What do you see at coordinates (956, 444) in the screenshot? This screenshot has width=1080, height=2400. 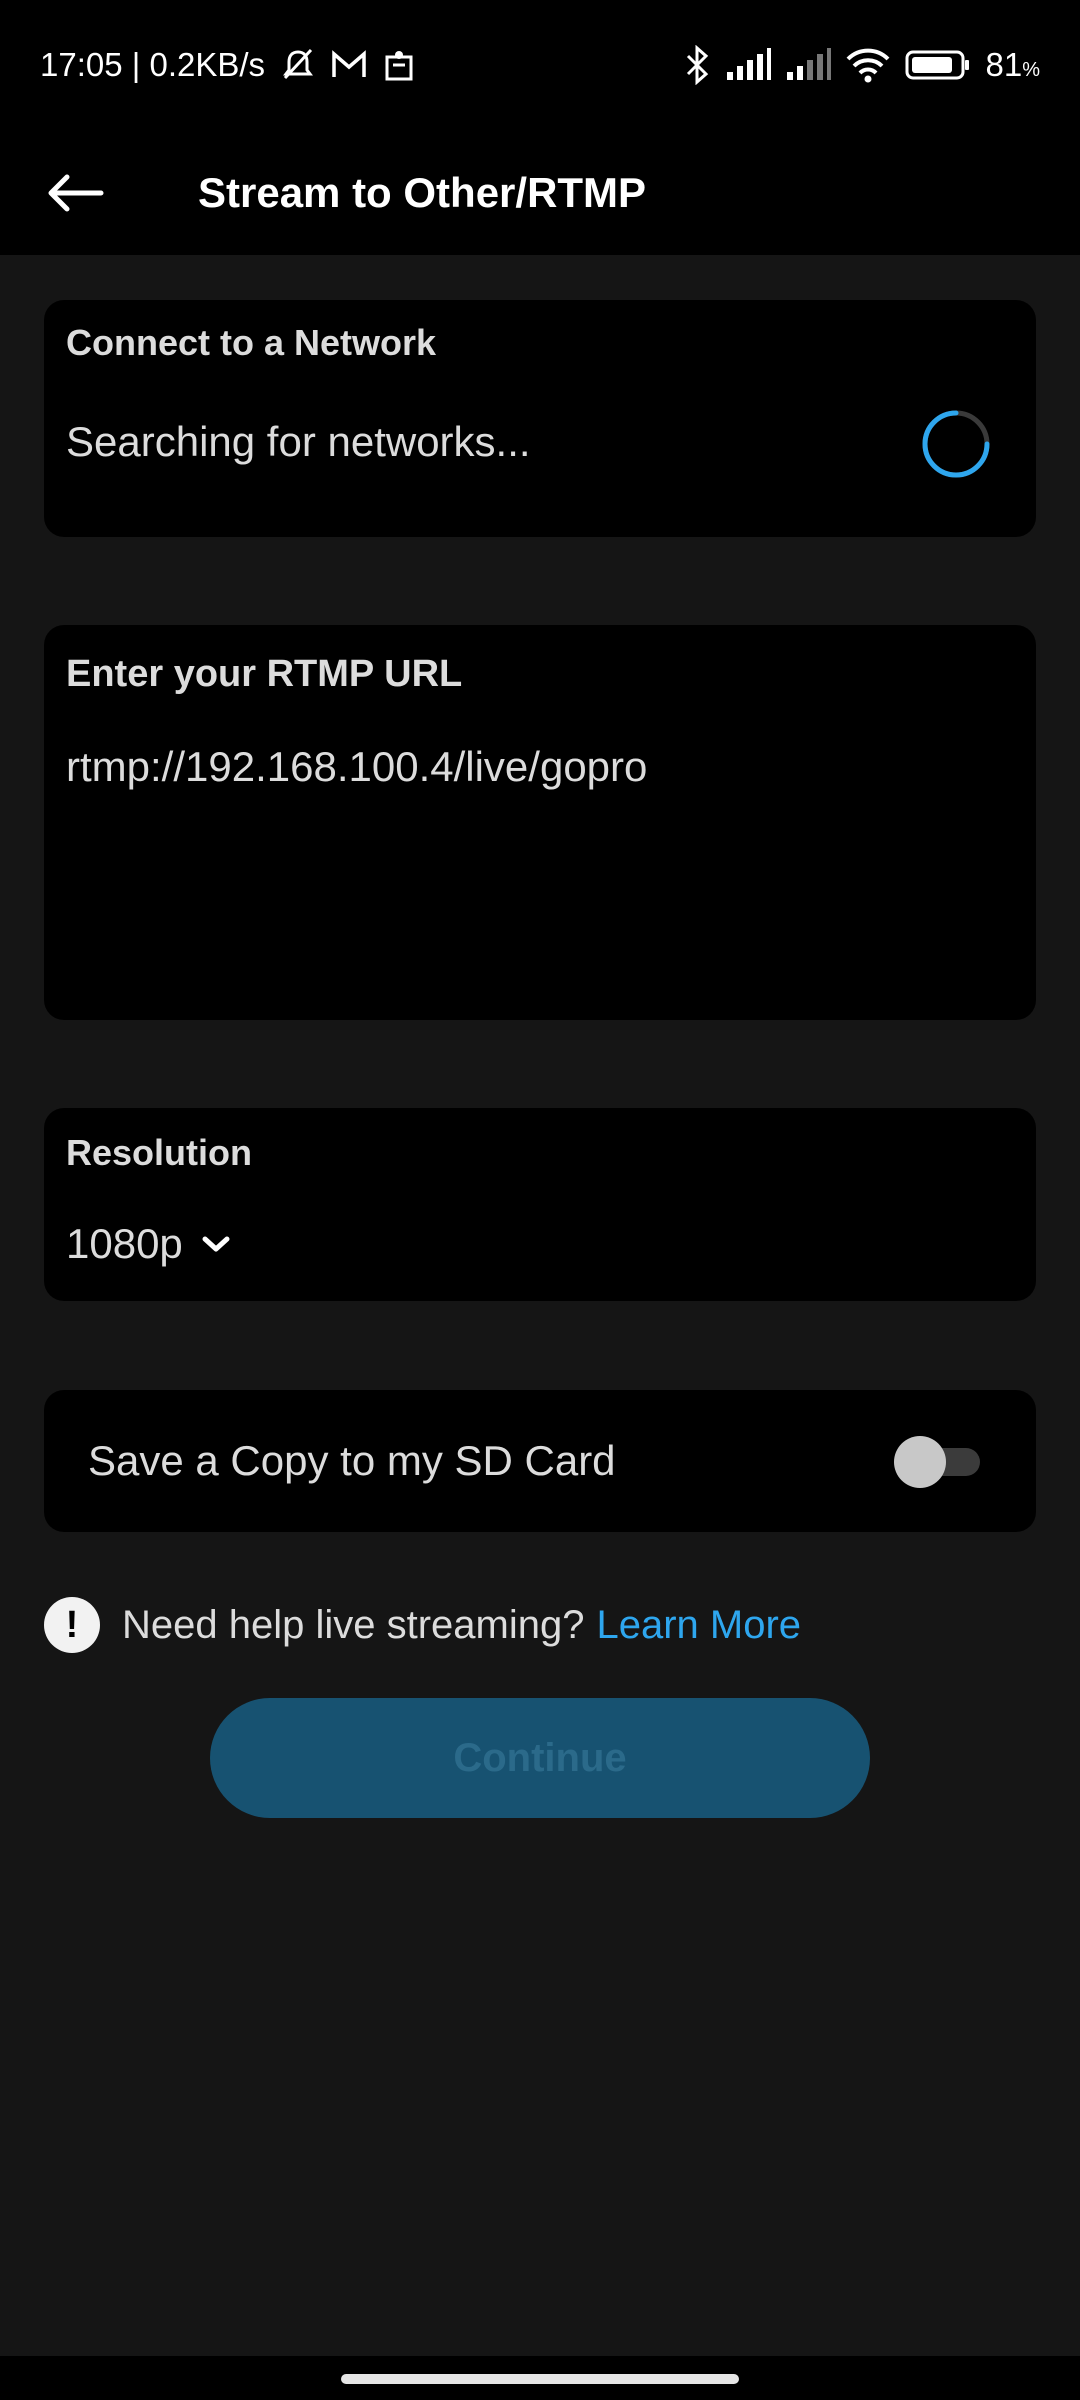 I see `loading-spinner-icon` at bounding box center [956, 444].